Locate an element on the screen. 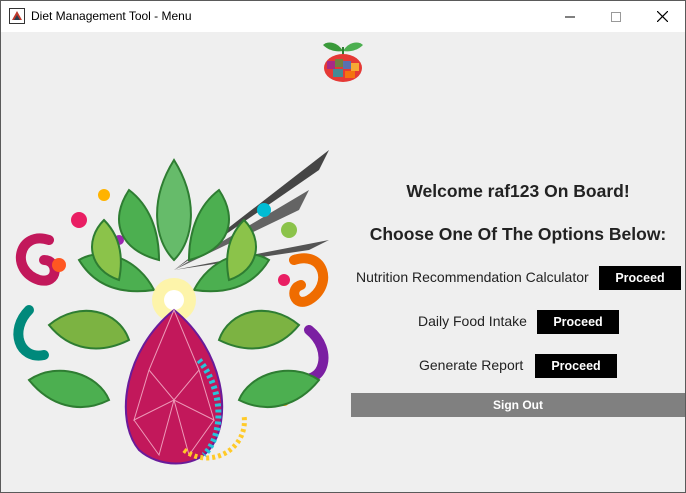 This screenshot has width=686, height=493. apple-logo-icon is located at coordinates (343, 62).